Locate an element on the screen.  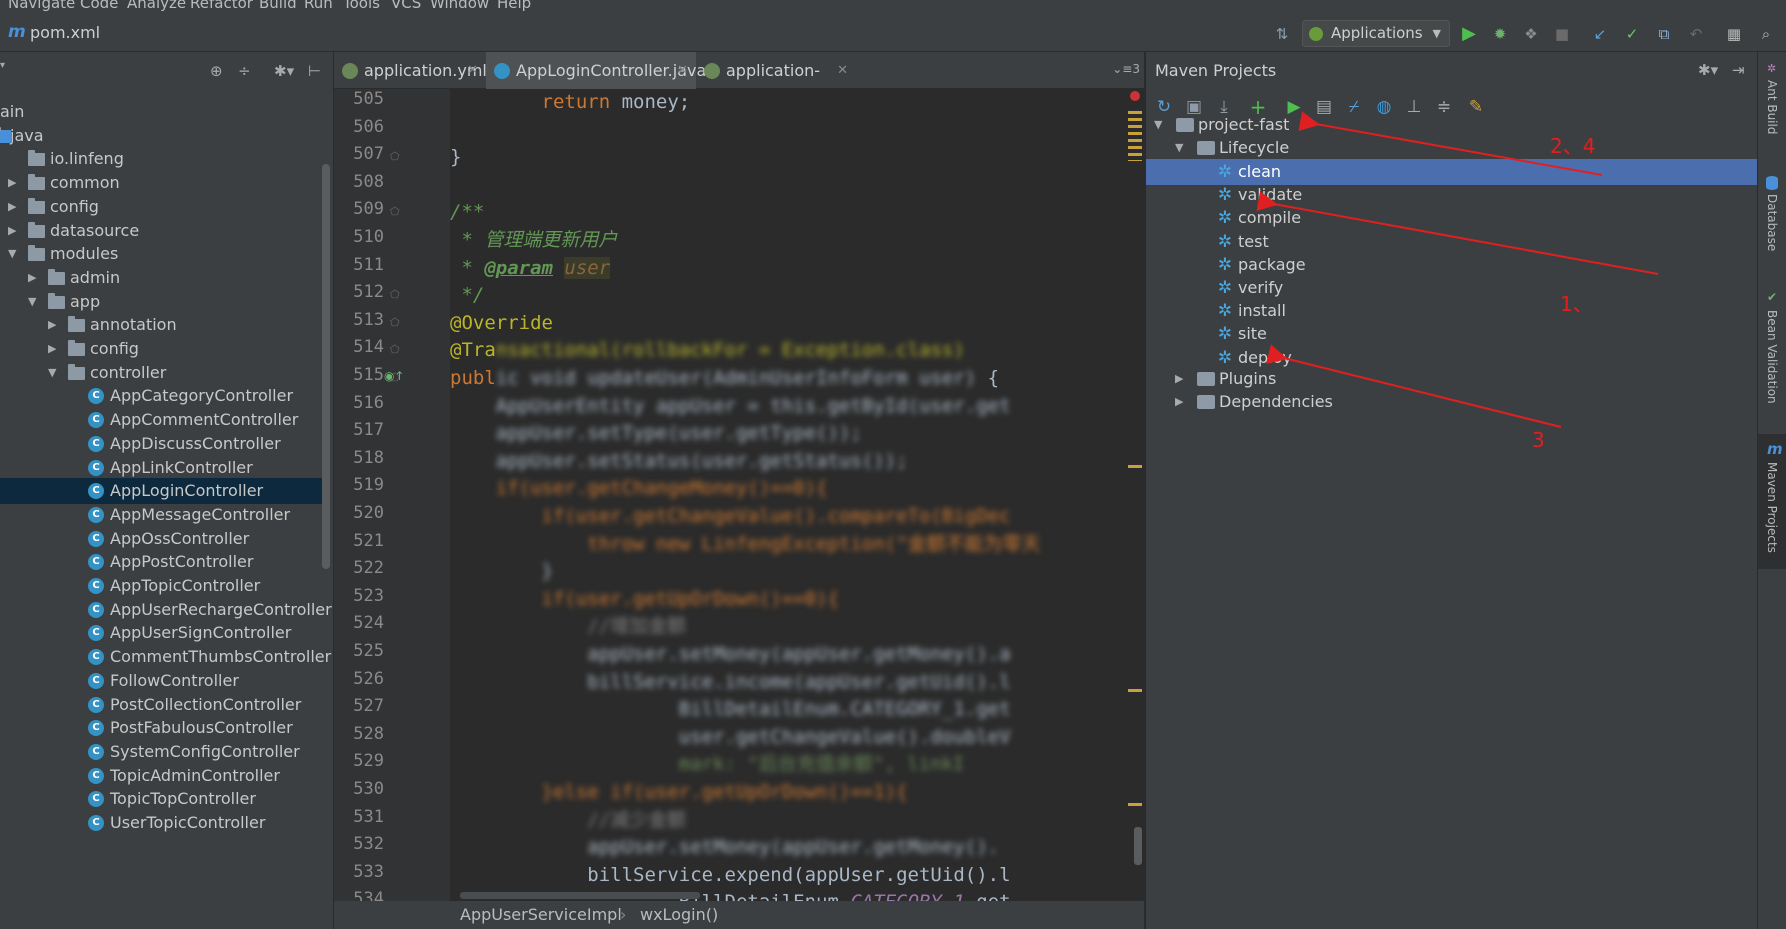
editor-scroll-thumb is located at coordinates (1138, 846).